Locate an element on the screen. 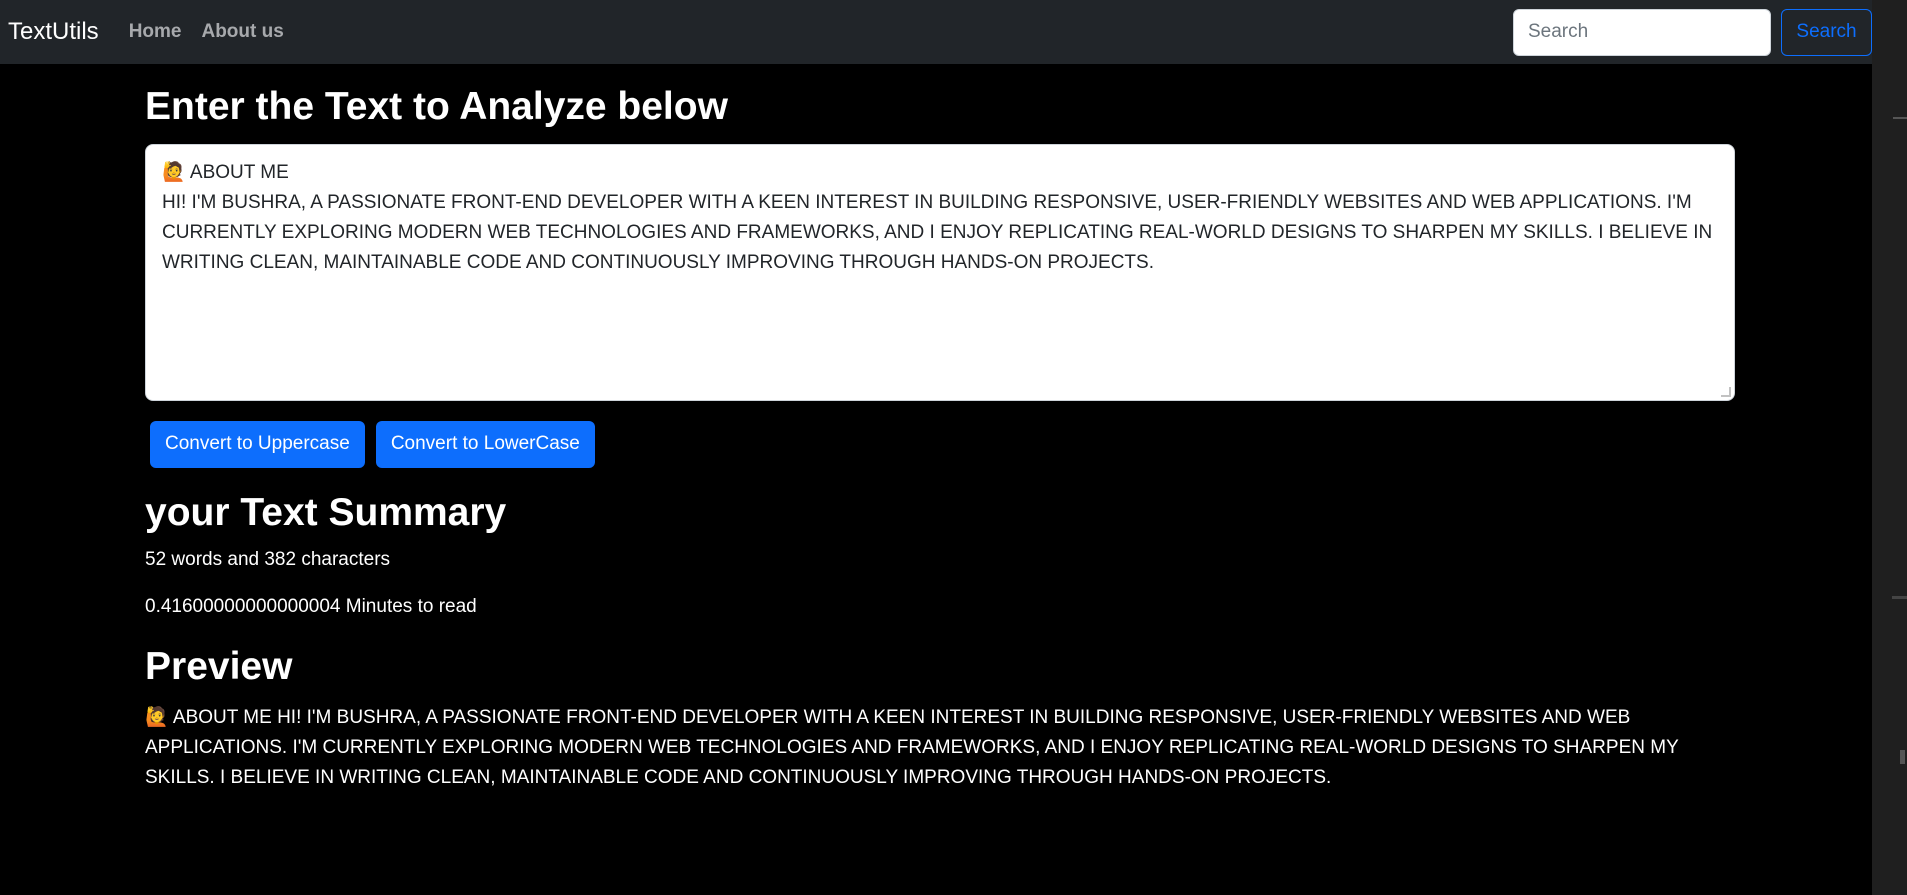 The image size is (1907, 895). nav-link-home: Home is located at coordinates (155, 32).